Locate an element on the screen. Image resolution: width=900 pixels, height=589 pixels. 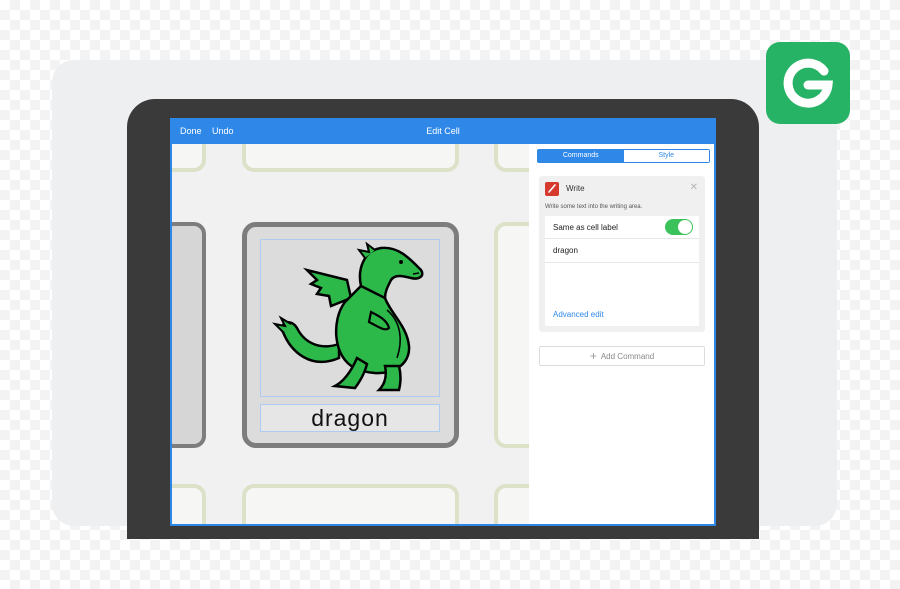
tab-commands: Commands is located at coordinates (581, 156).